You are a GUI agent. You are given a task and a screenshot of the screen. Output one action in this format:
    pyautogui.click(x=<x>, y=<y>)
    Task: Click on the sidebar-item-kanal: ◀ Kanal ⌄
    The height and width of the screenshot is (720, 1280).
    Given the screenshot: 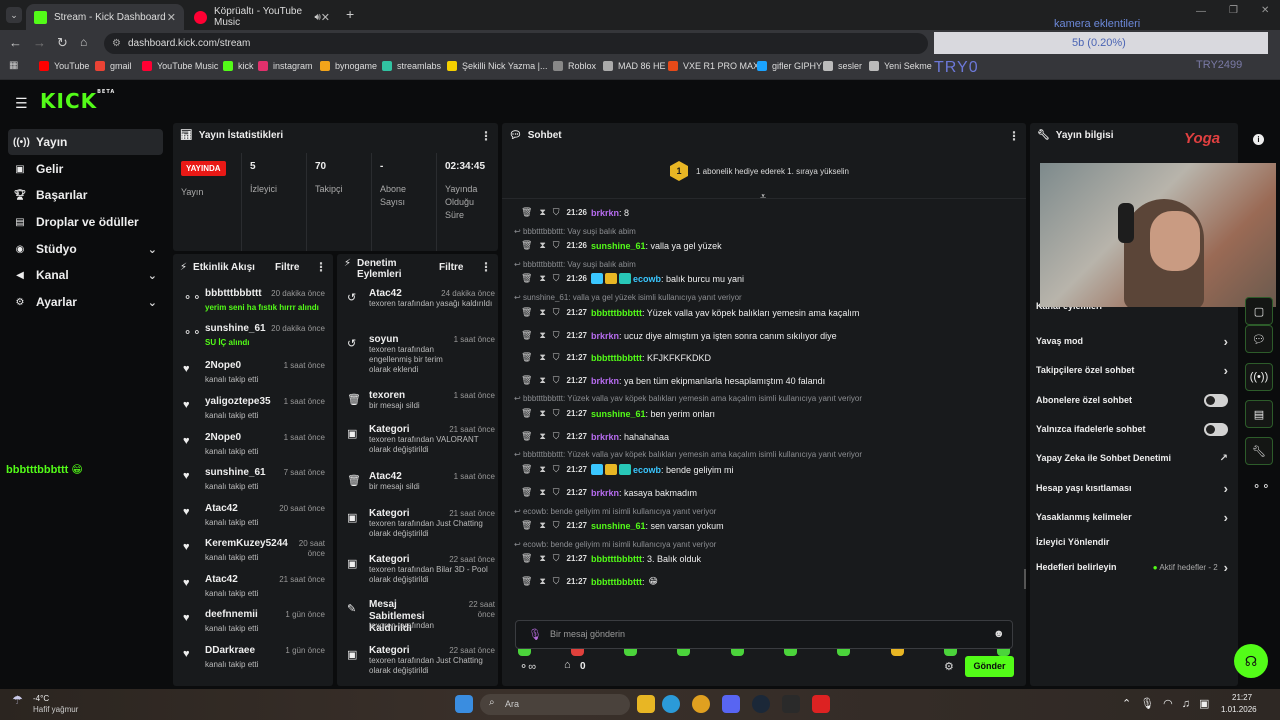 What is the action you would take?
    pyautogui.click(x=85, y=275)
    